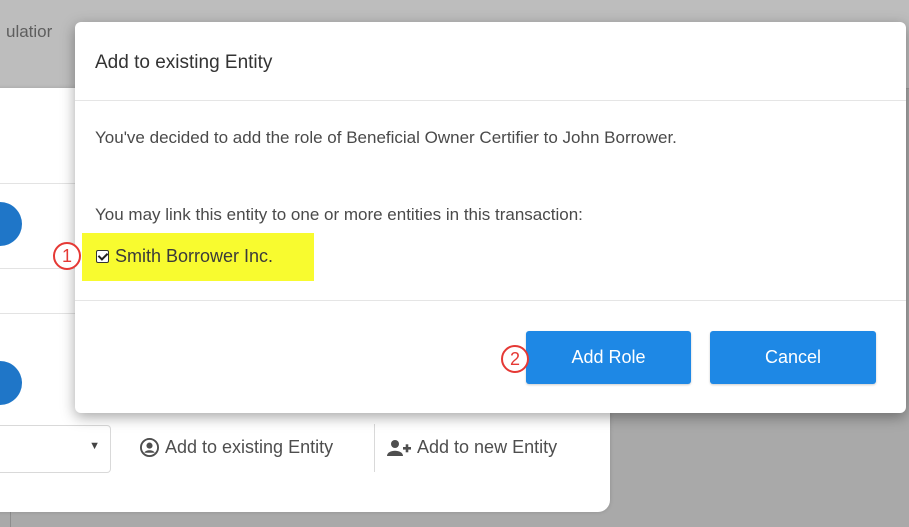 Image resolution: width=909 pixels, height=527 pixels. I want to click on add-new-entity-label: Add to new Entity, so click(487, 447).